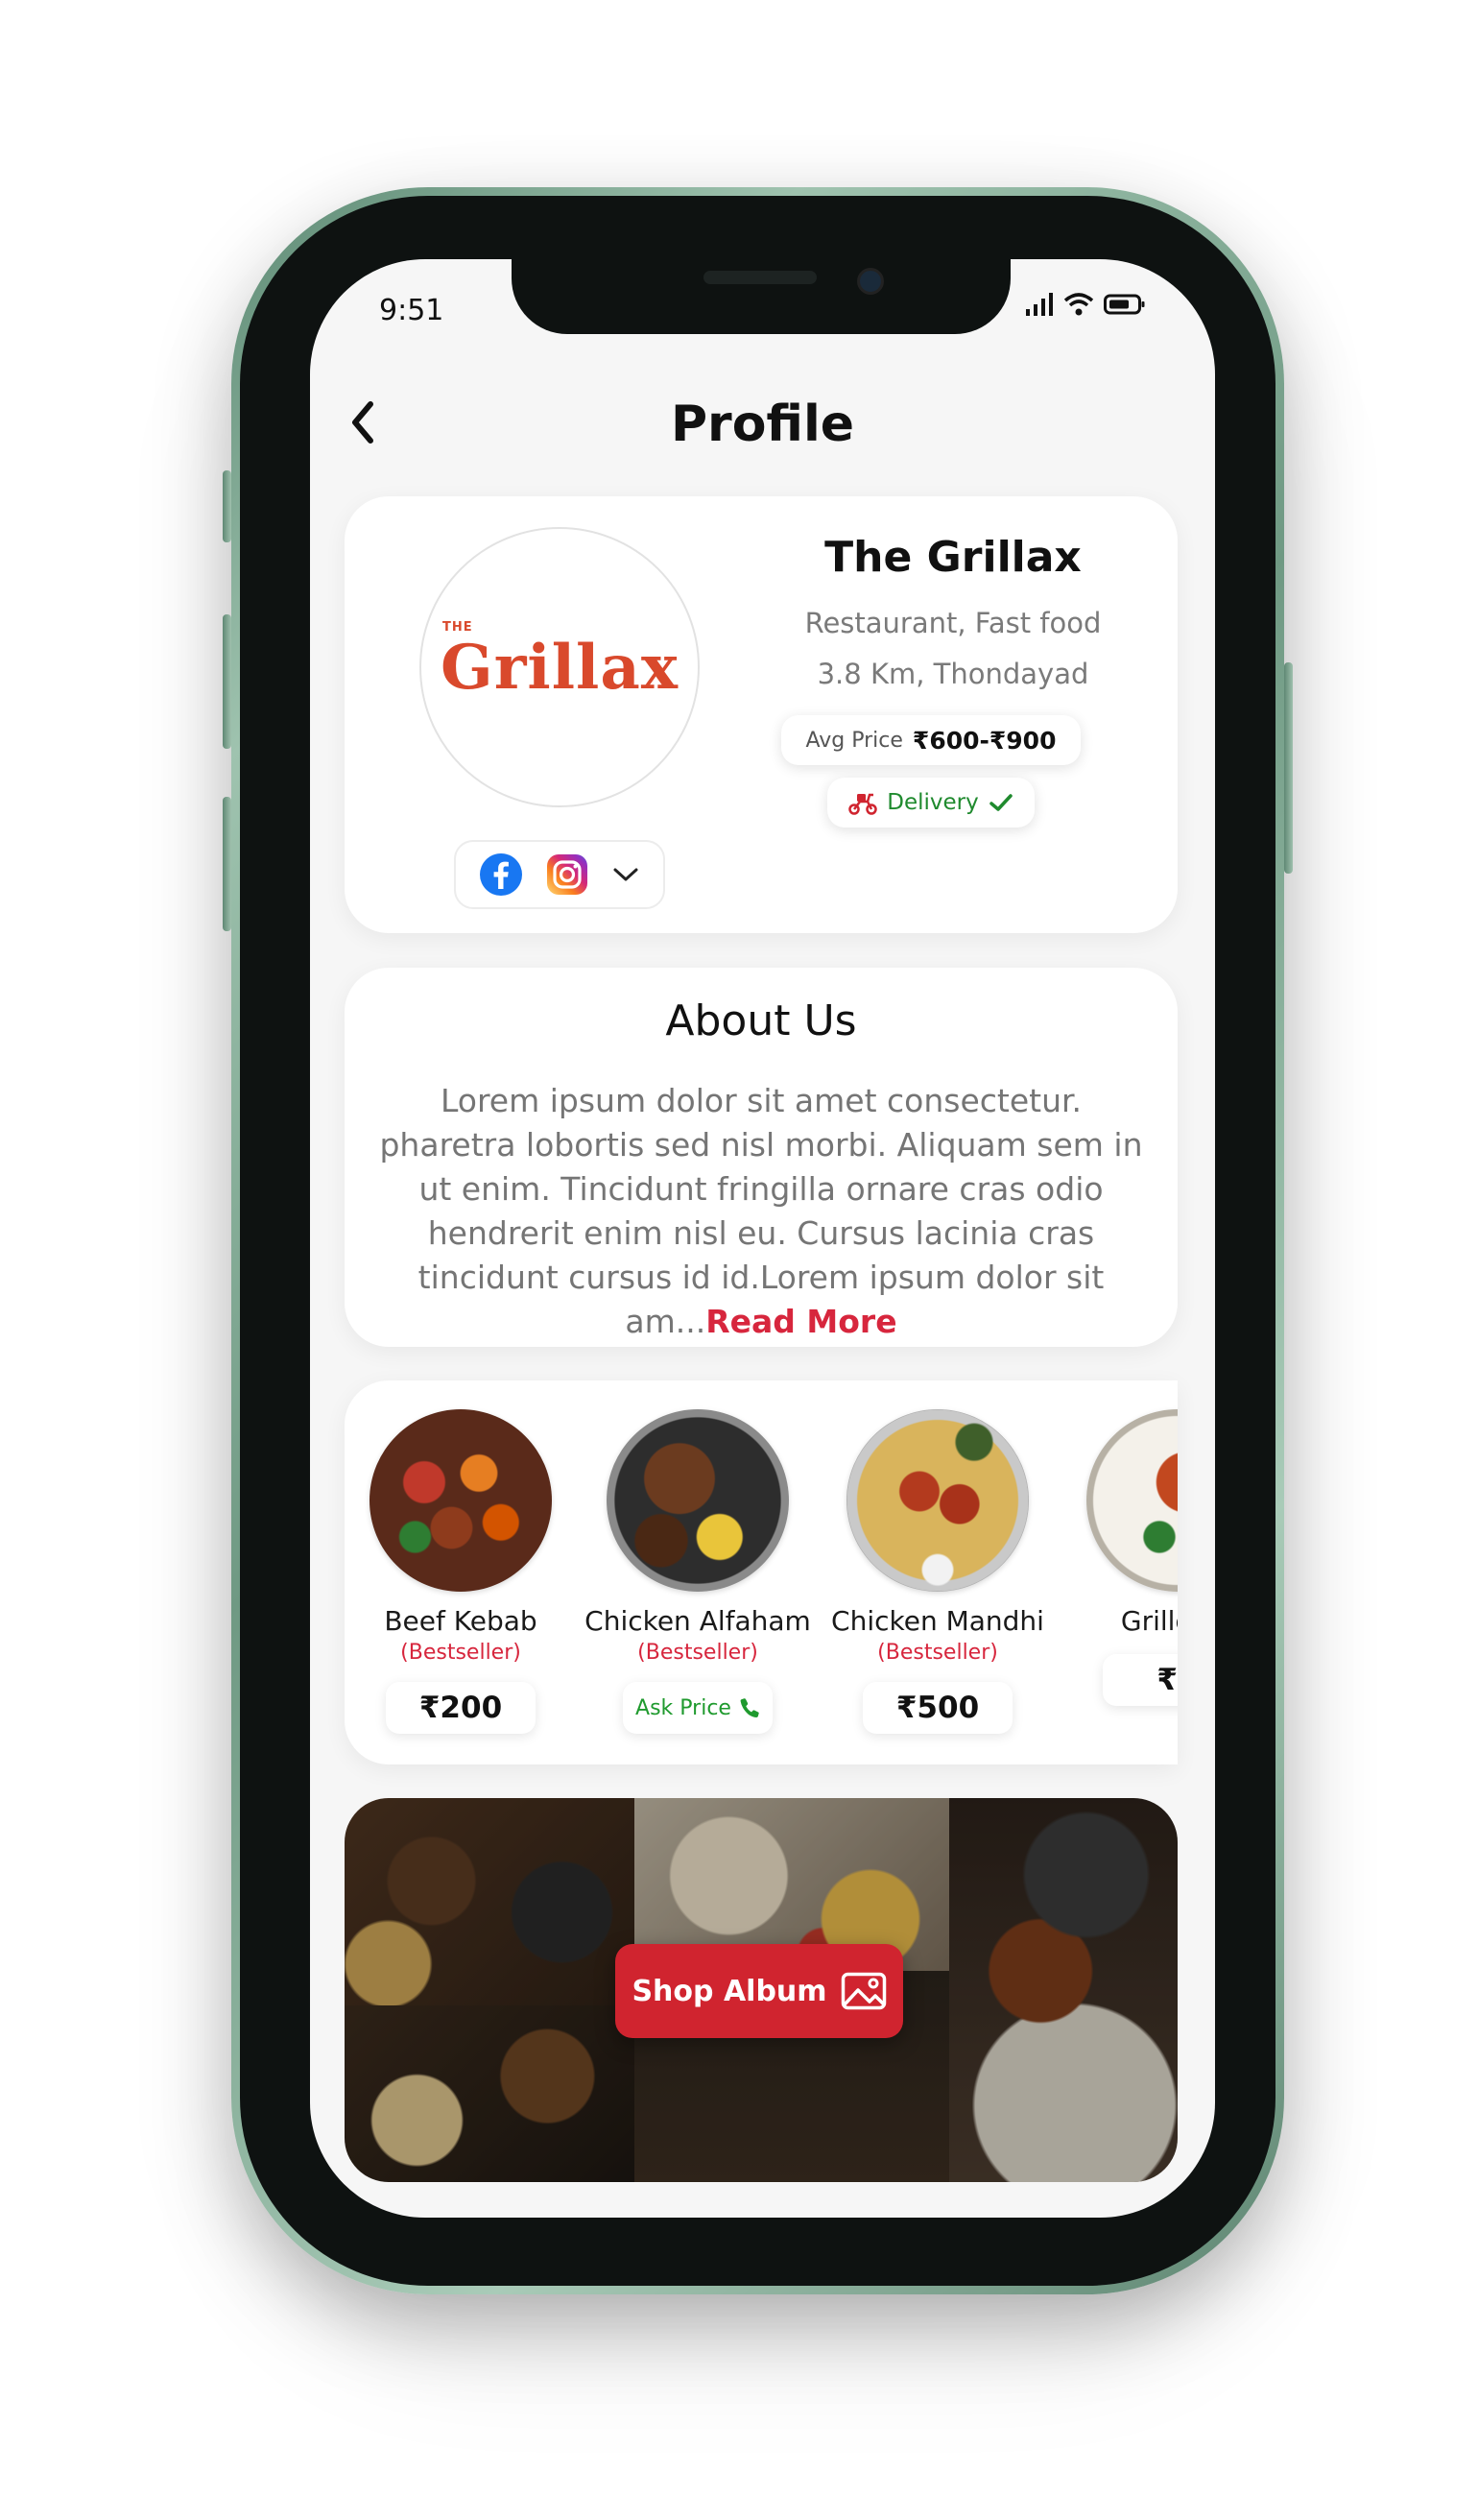 This screenshot has width=1478, height=2520. Describe the element at coordinates (854, 740) in the screenshot. I see `avg-price-label: Avg Price` at that location.